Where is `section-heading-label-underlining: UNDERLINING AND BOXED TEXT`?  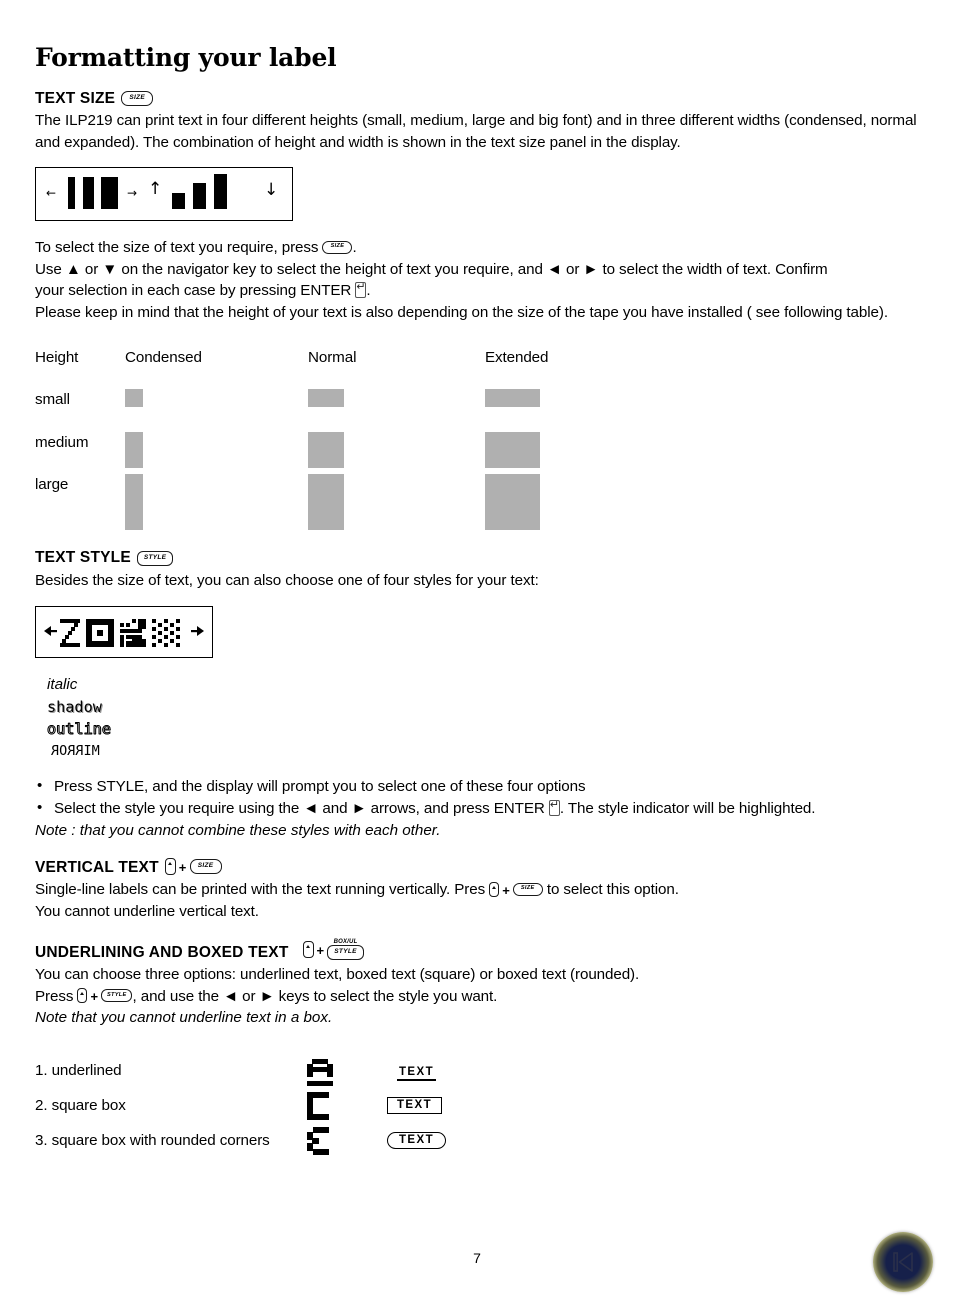
section-heading-label-underlining: UNDERLINING AND BOXED TEXT is located at coordinates (162, 952).